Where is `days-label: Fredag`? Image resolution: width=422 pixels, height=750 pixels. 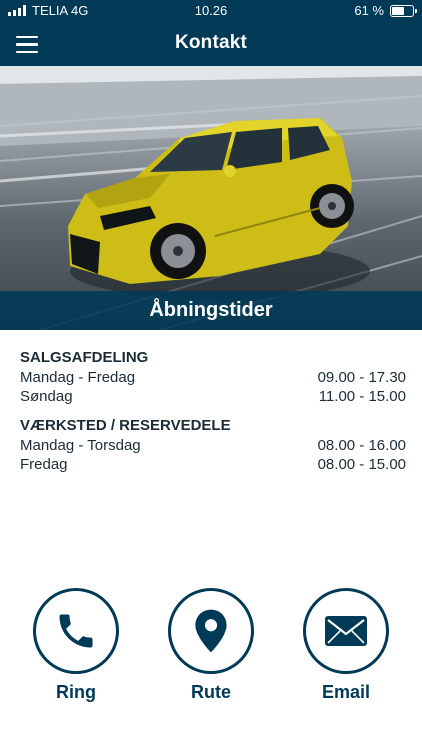 days-label: Fredag is located at coordinates (44, 464).